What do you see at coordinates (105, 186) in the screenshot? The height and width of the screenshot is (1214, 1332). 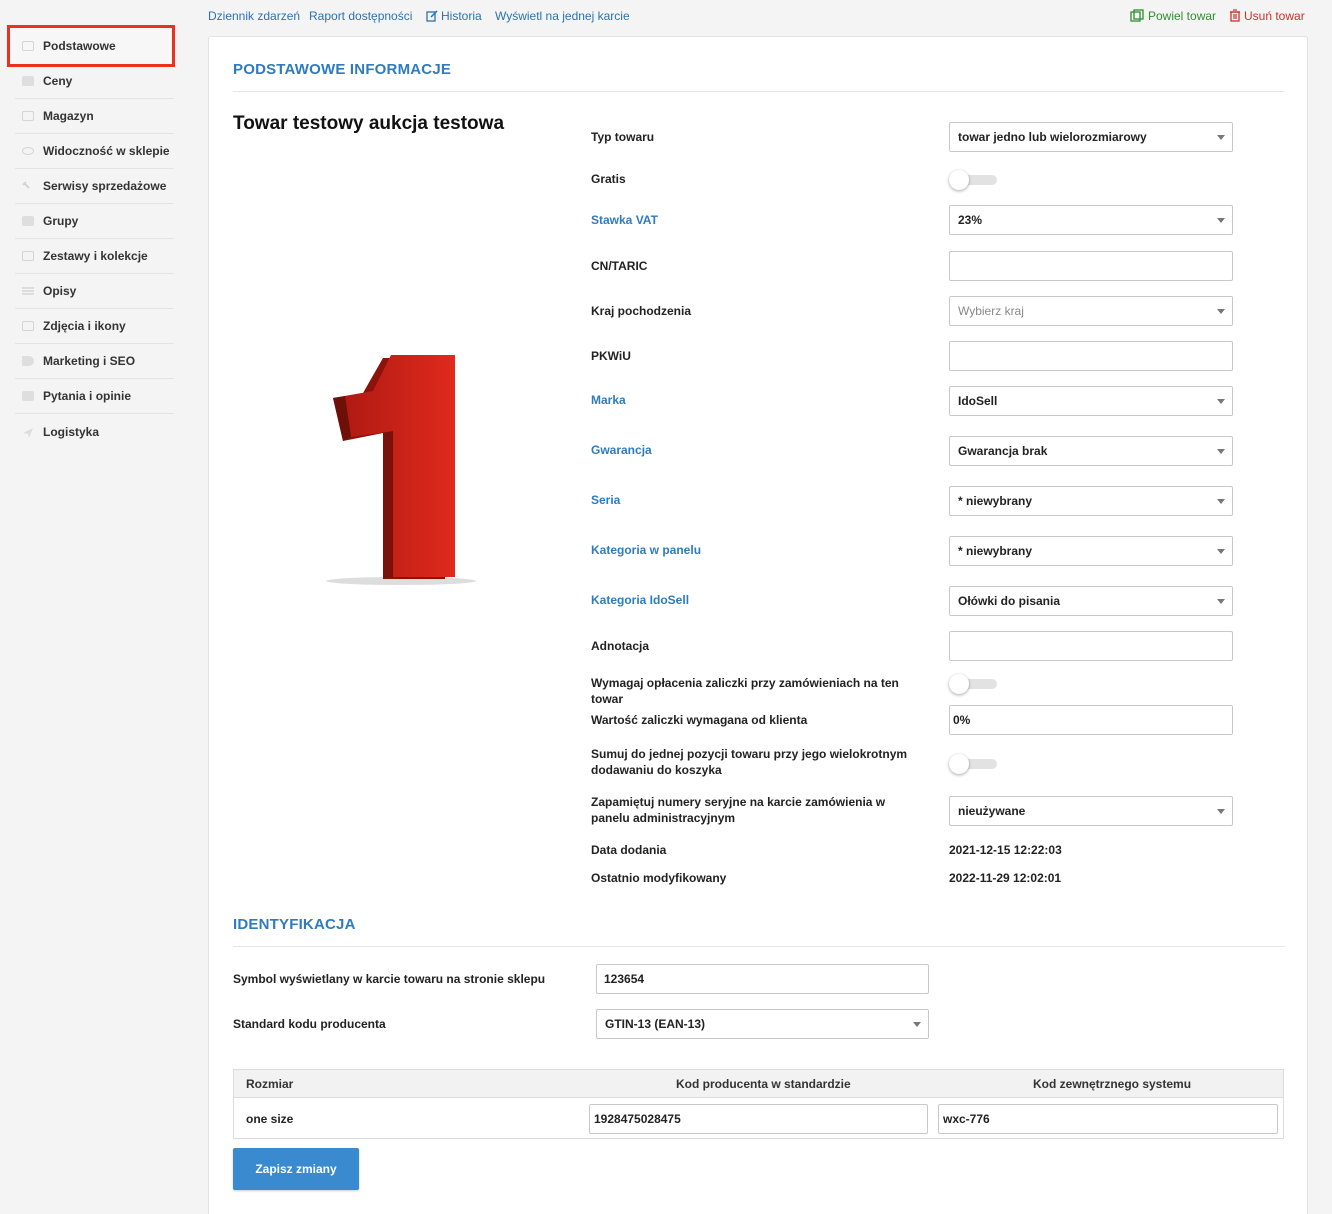 I see `sidebar-item-label: Serwisy sprzedażowe` at bounding box center [105, 186].